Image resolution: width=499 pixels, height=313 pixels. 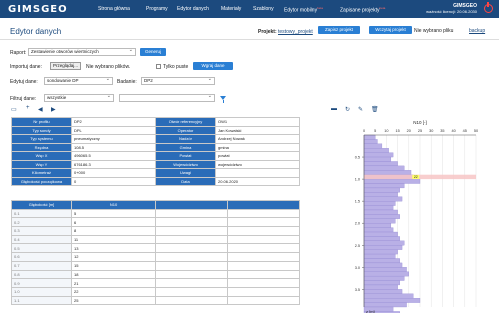 What do you see at coordinates (231, 9) in the screenshot?
I see `nav-materials: Materiały` at bounding box center [231, 9].